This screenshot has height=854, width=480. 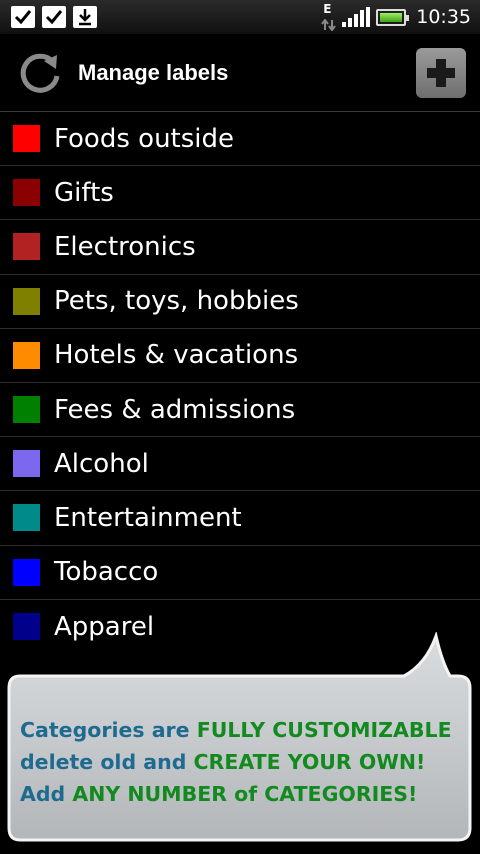 I want to click on label-item: Alcohol, so click(x=240, y=464).